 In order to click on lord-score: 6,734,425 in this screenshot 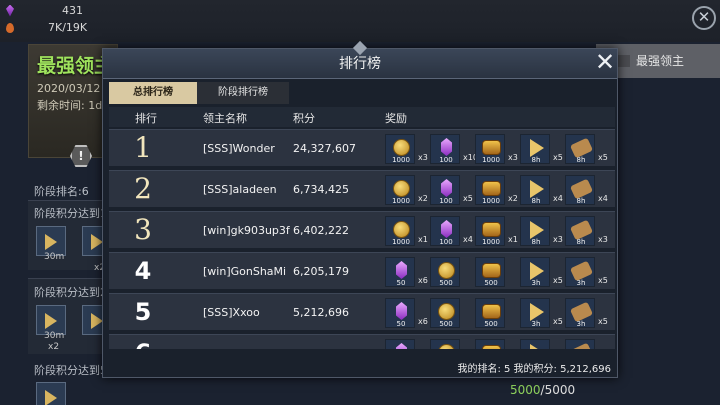, I will do `click(321, 189)`.